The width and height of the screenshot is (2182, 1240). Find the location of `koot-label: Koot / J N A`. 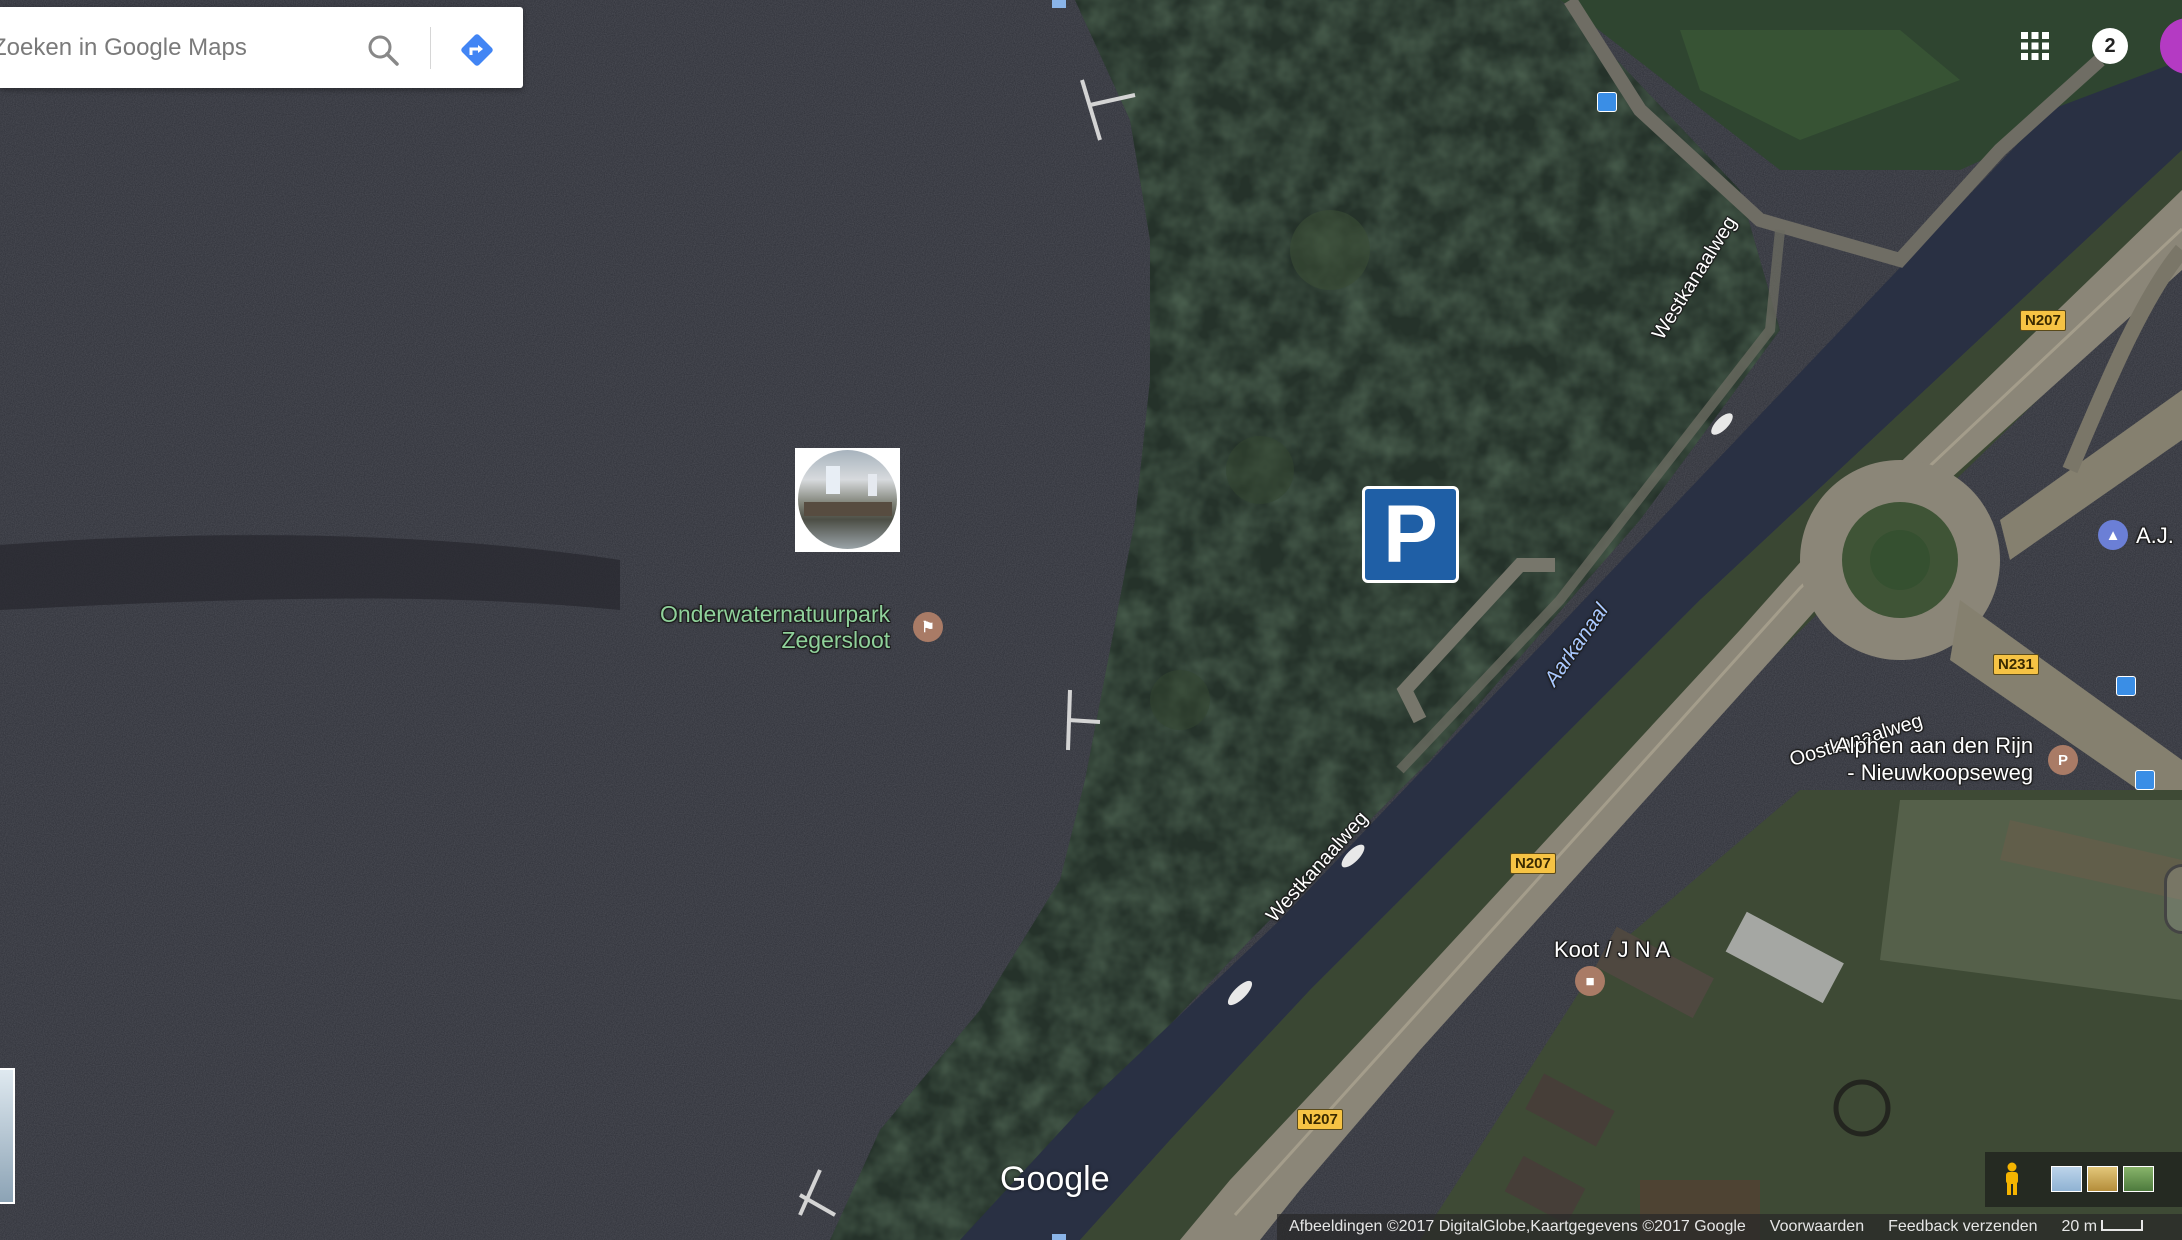

koot-label: Koot / J N A is located at coordinates (1612, 949).